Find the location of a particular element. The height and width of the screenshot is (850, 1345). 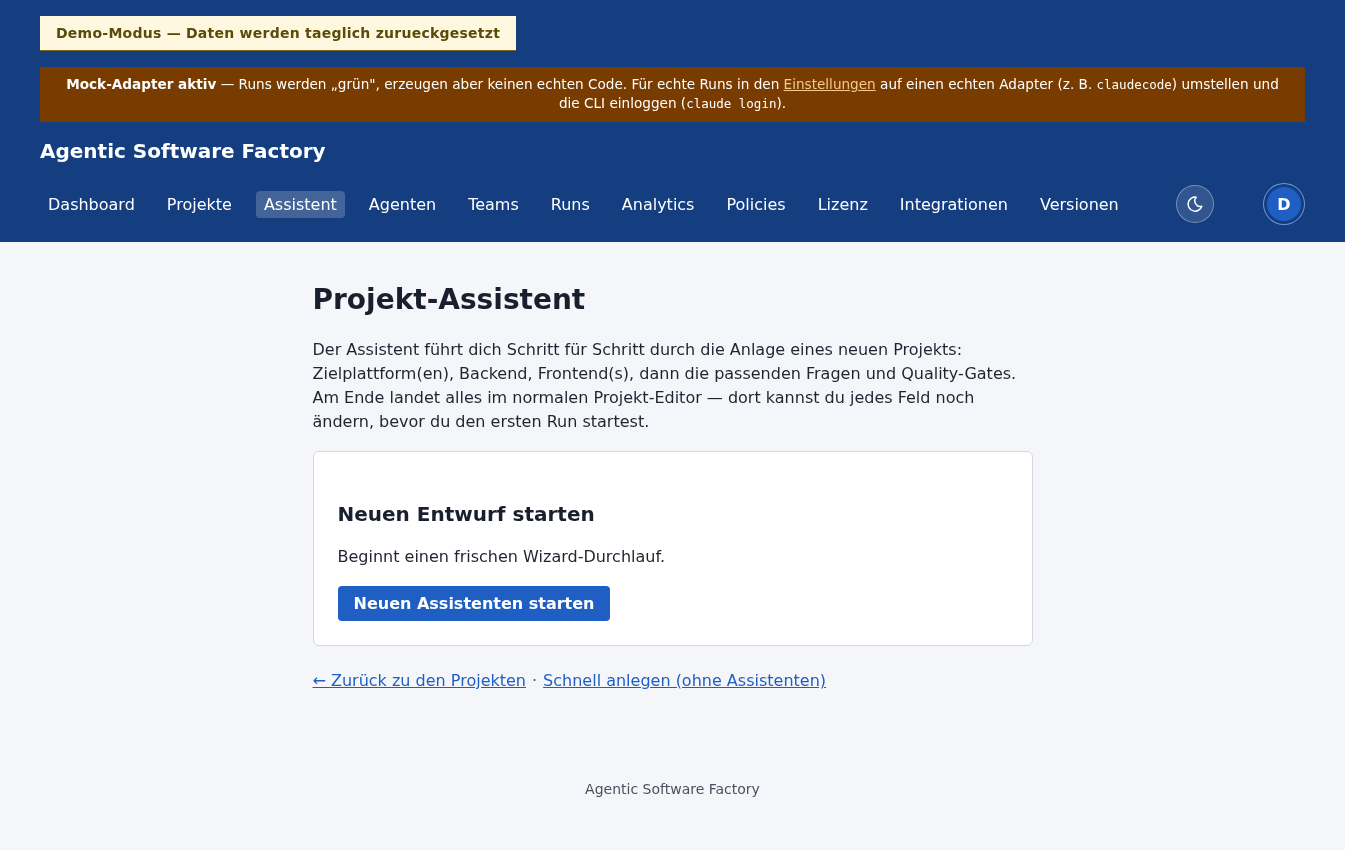

nav-tab: Runs is located at coordinates (570, 204).